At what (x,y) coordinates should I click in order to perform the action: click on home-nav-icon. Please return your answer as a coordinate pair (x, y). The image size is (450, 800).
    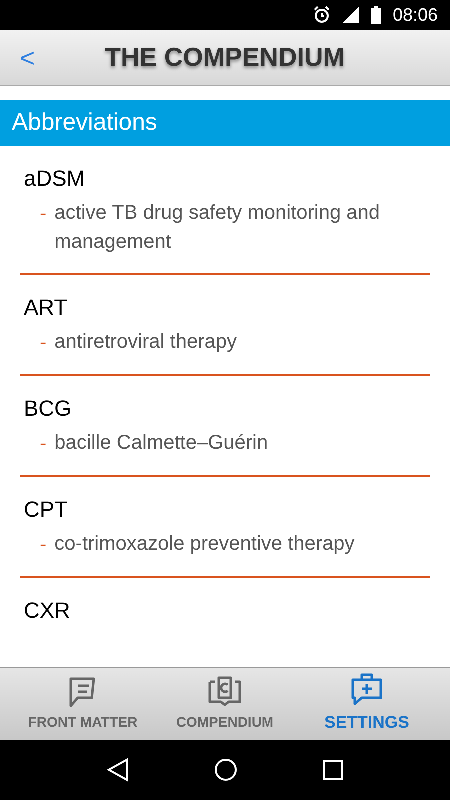
    Looking at the image, I should click on (226, 770).